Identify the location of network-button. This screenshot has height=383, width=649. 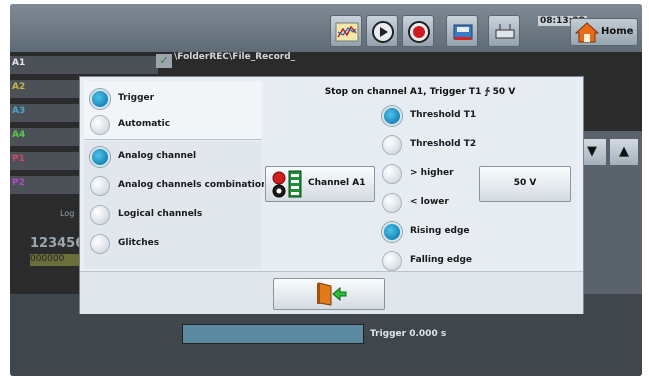
(504, 31).